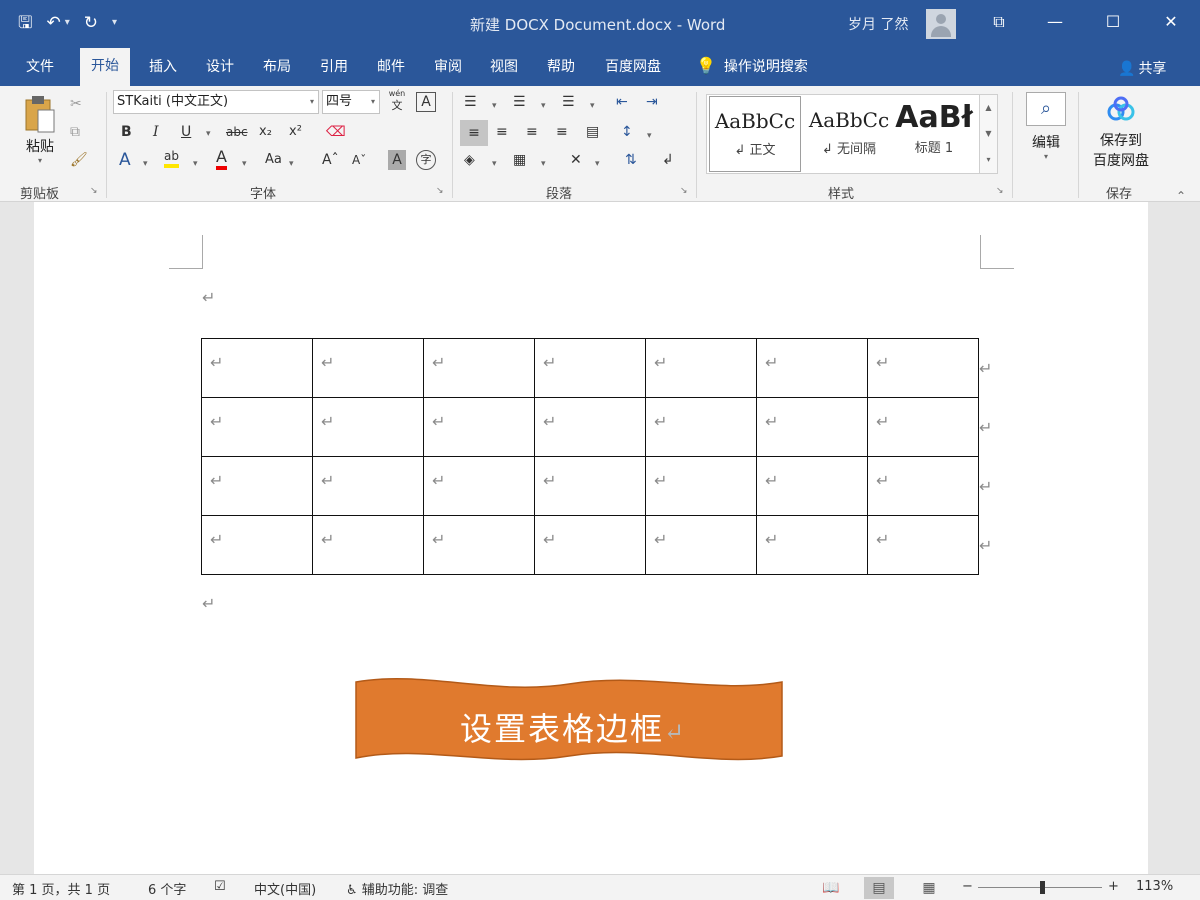 The height and width of the screenshot is (900, 1200). I want to click on tab-help: 帮助, so click(561, 71).